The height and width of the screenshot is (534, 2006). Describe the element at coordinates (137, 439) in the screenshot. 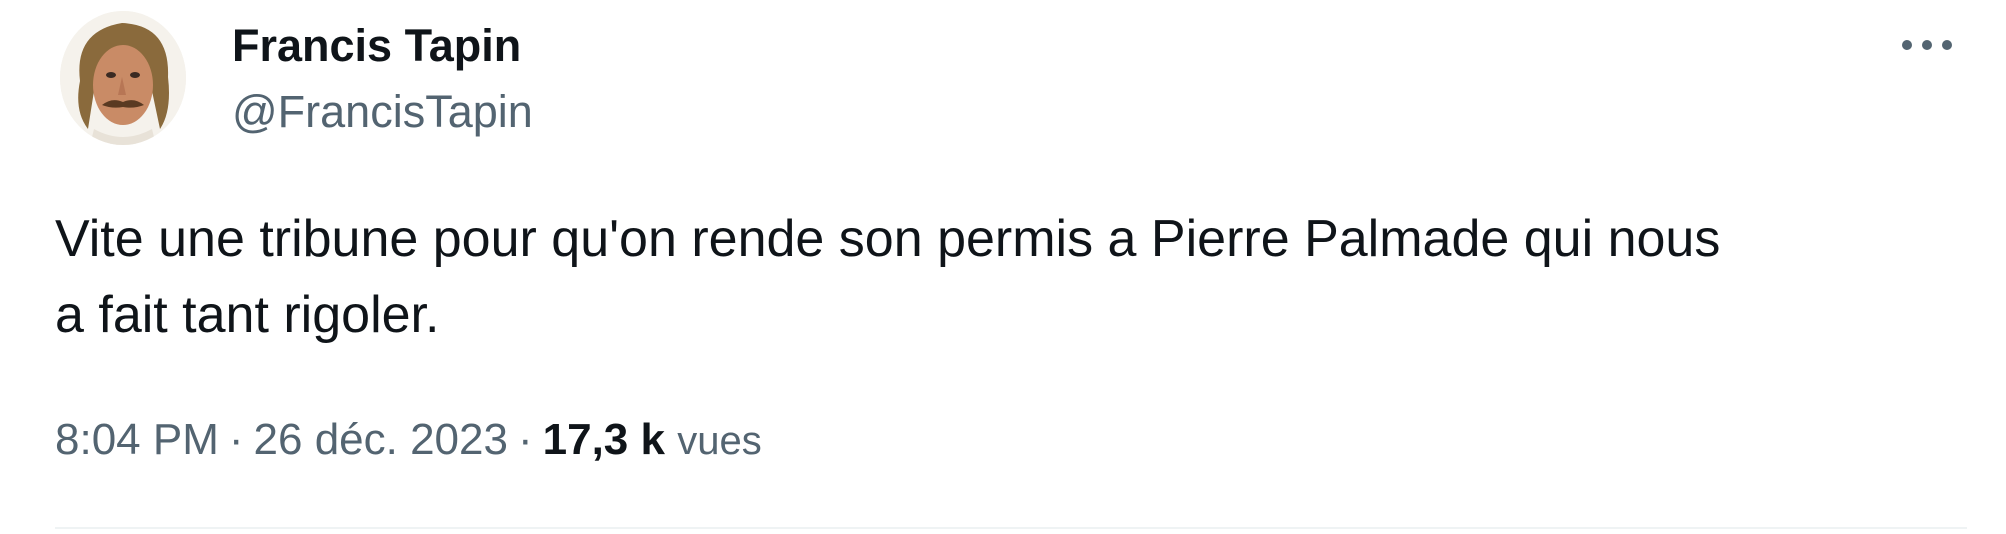

I see `tweet-time: 8:04 PM` at that location.